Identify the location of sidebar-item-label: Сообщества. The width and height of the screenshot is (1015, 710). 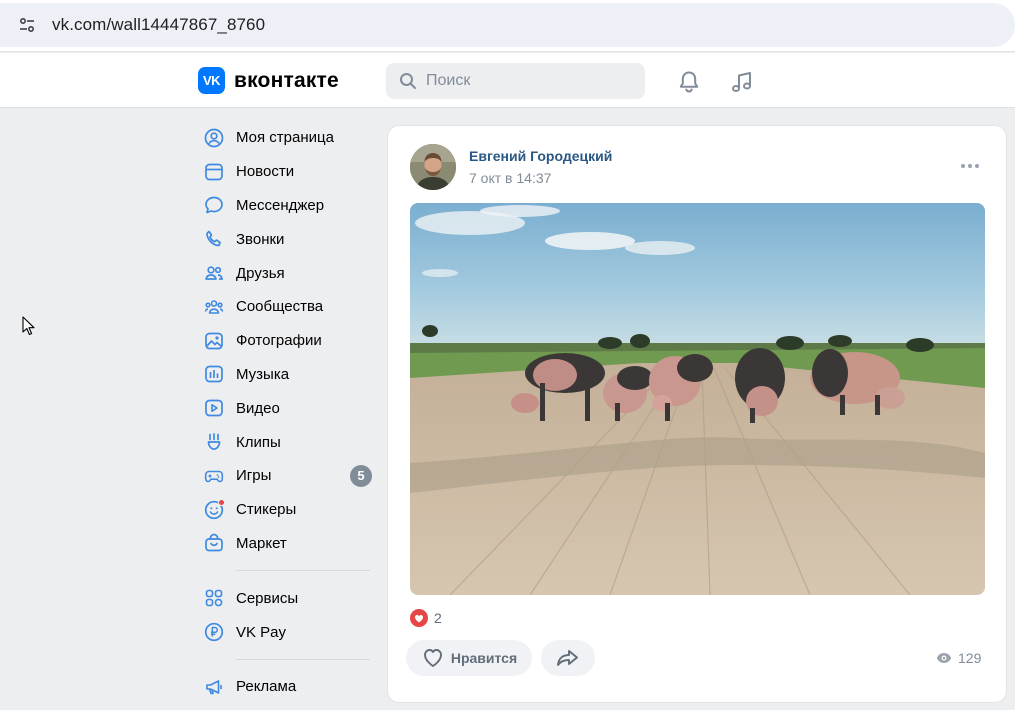
(280, 307).